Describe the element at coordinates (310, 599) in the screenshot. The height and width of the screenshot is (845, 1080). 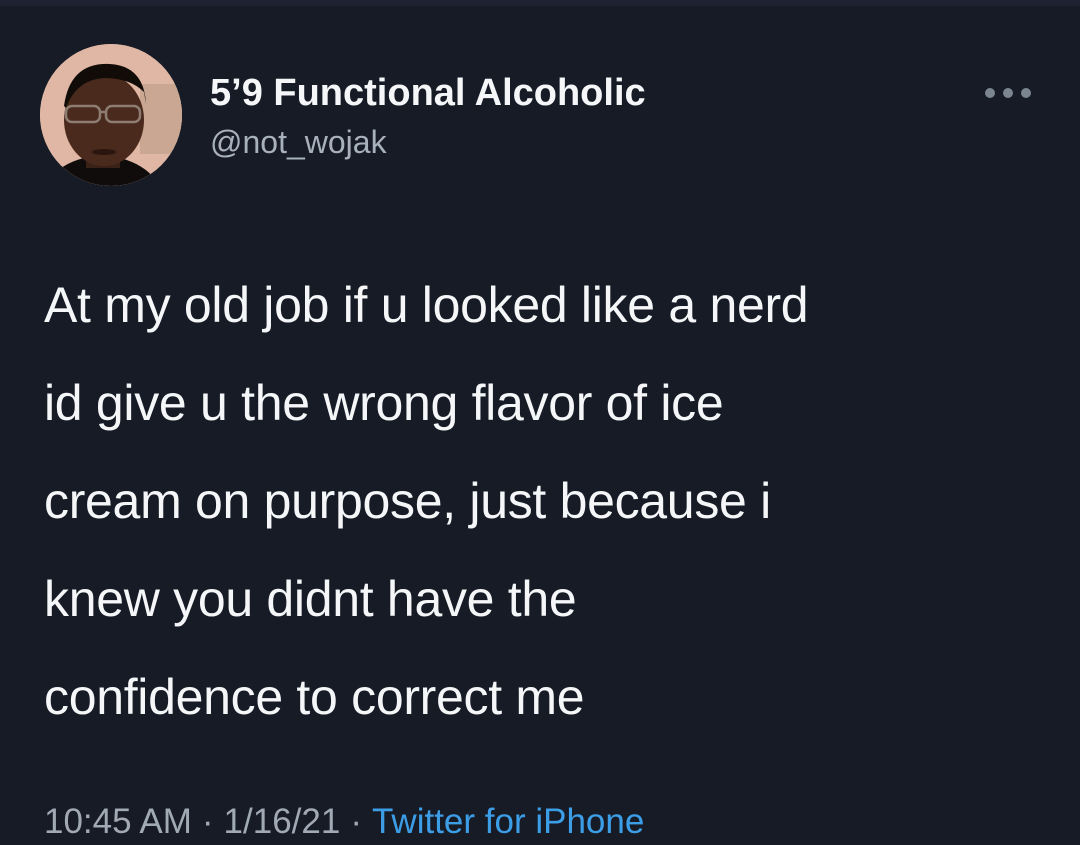
I see `tweet-text-line: knew you didnt have the` at that location.